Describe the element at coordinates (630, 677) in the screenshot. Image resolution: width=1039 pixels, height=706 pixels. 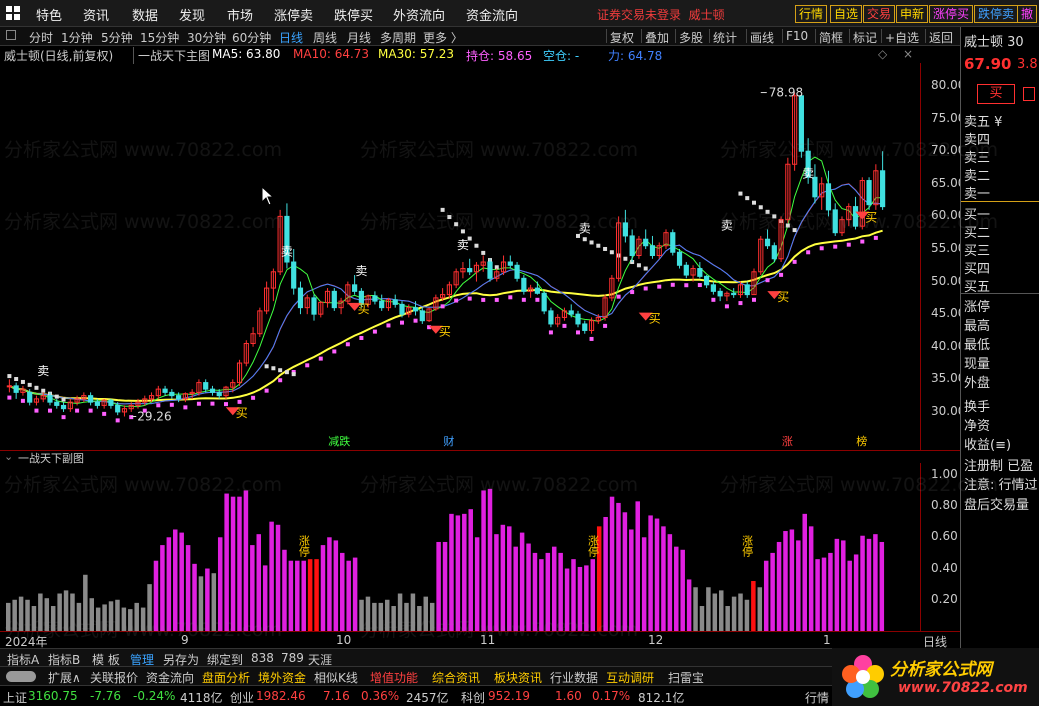
I see `function-tab-10: 互动调研` at that location.